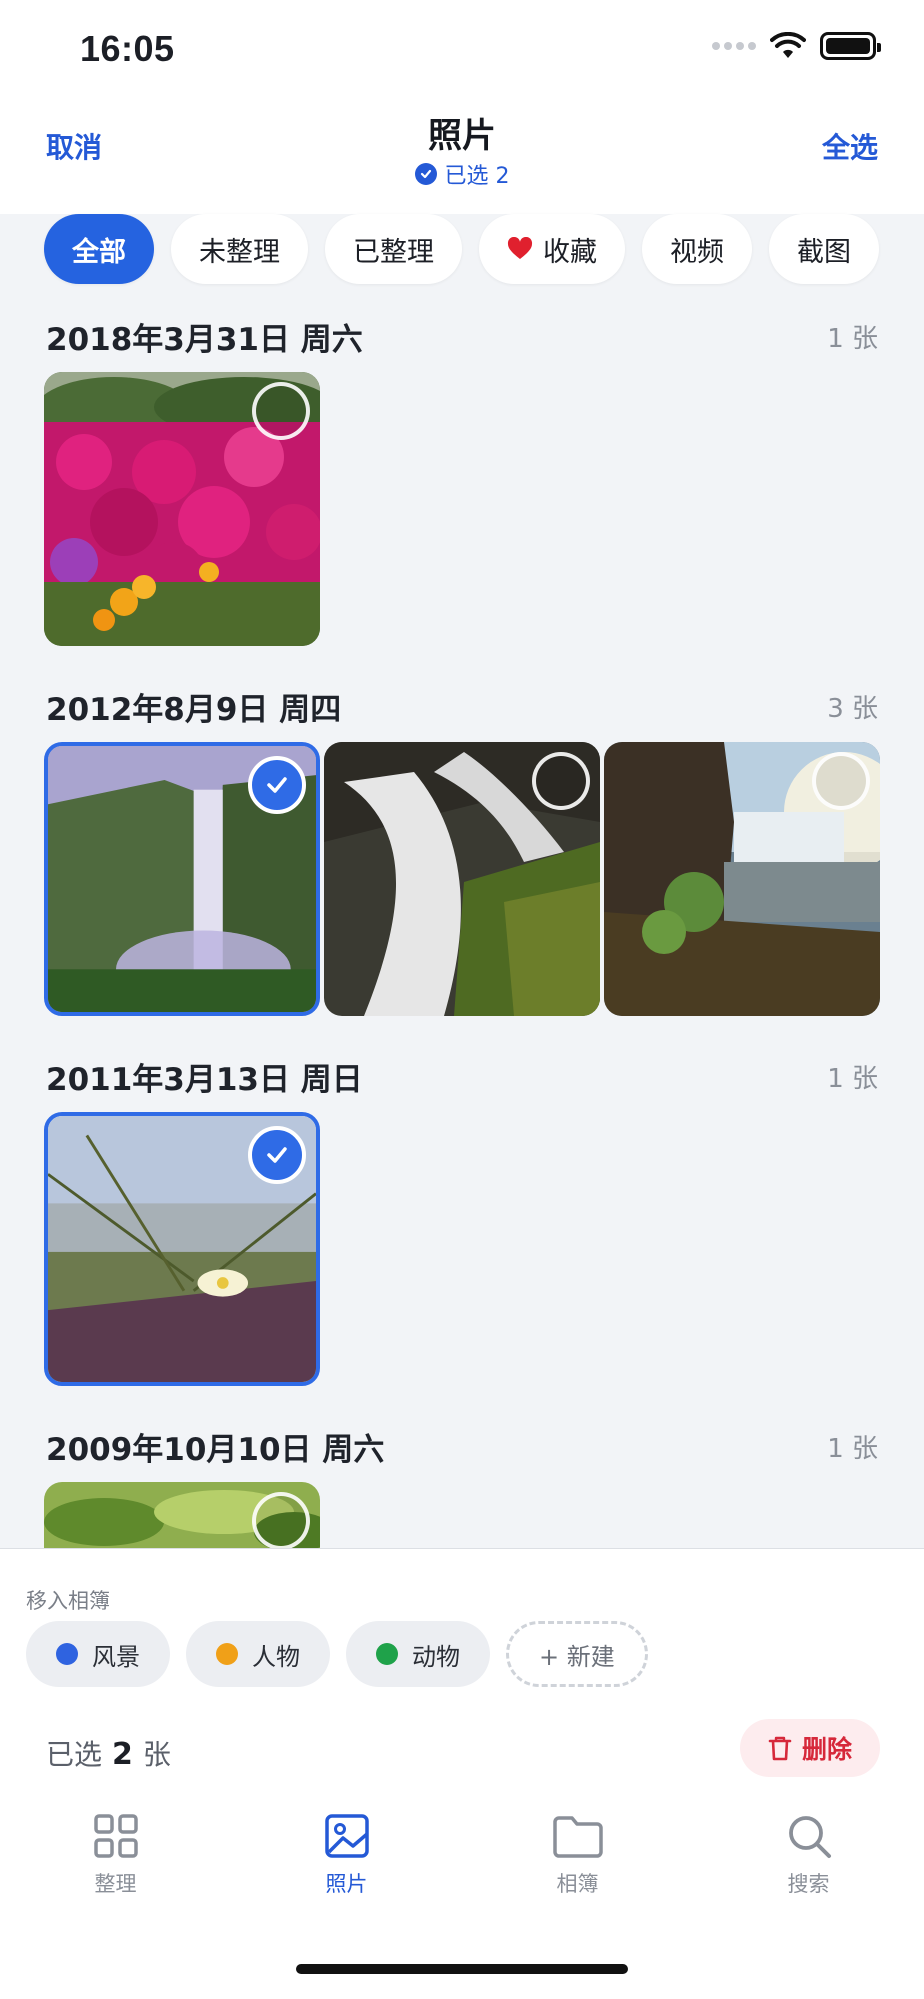  Describe the element at coordinates (697, 252) in the screenshot. I see `filter-label: 视频` at that location.